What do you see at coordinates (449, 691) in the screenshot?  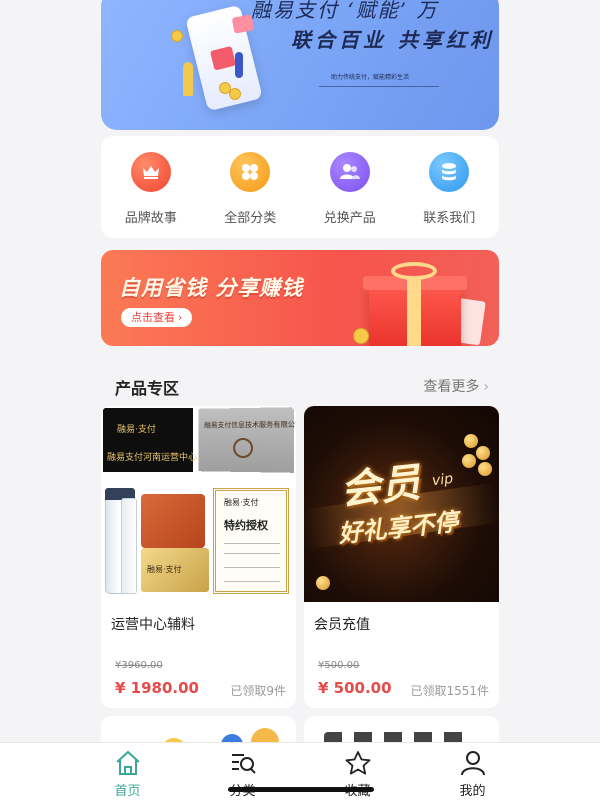 I see `product-claimed-count: 已领取1551件` at bounding box center [449, 691].